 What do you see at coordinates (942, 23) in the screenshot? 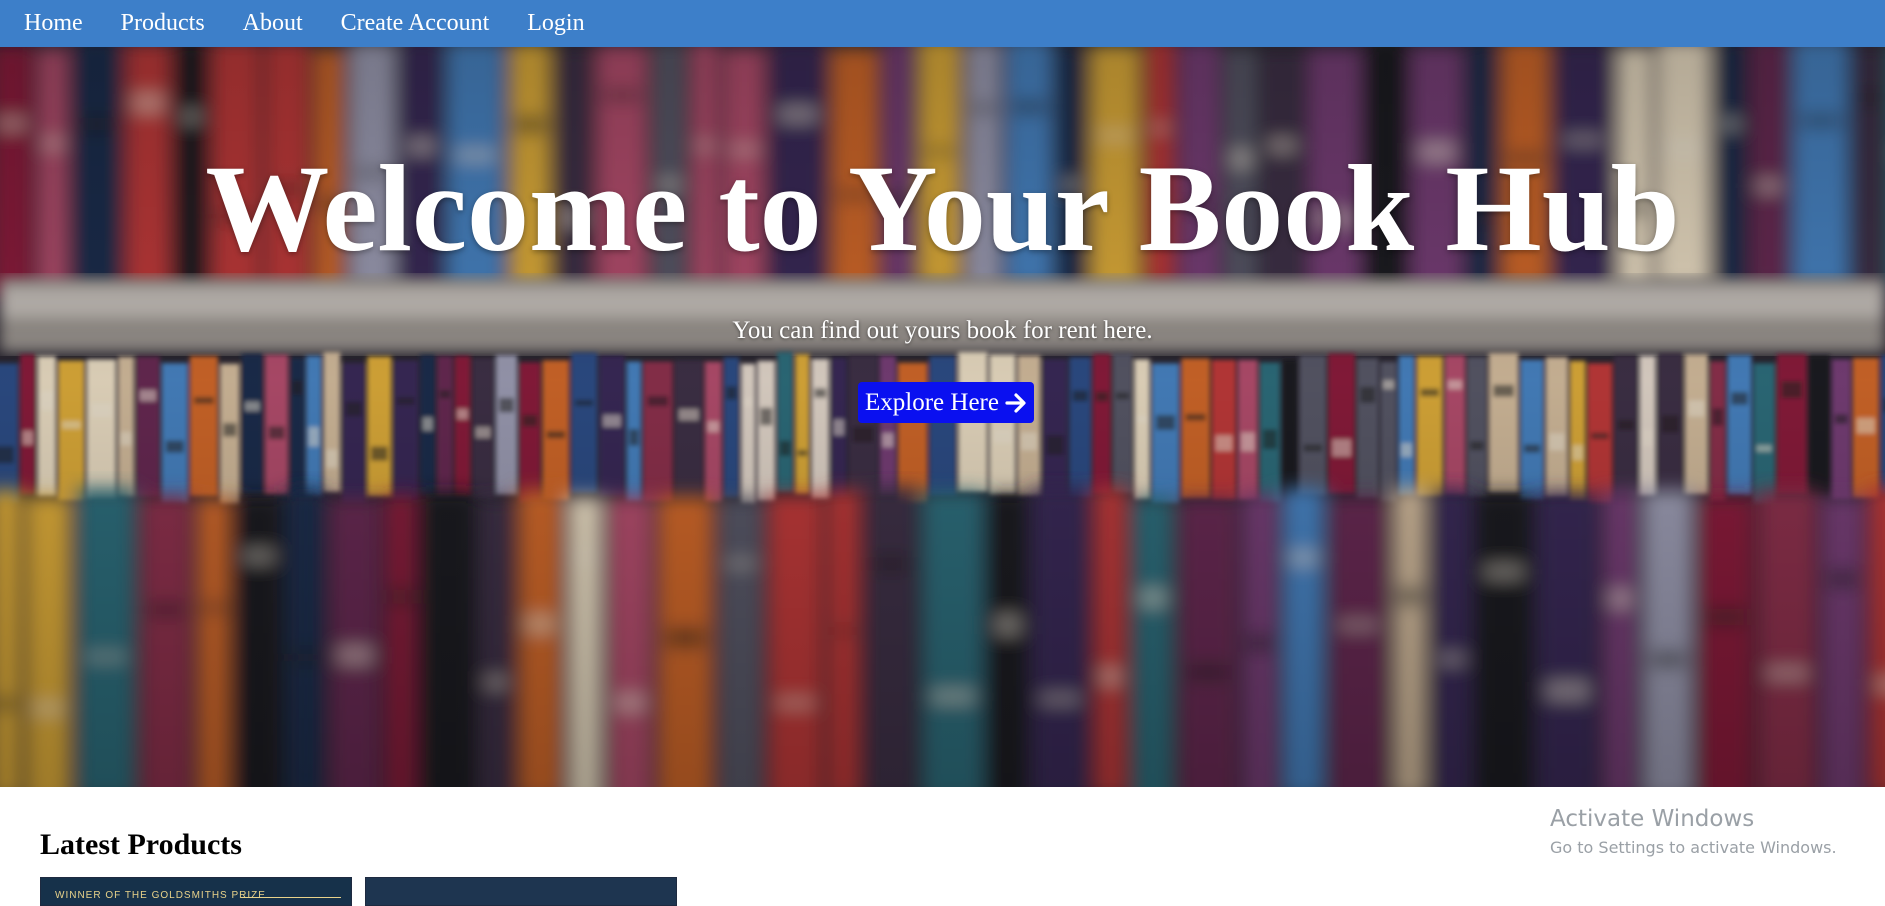
I see `top-navbar: Home Products About Create Account Login` at bounding box center [942, 23].